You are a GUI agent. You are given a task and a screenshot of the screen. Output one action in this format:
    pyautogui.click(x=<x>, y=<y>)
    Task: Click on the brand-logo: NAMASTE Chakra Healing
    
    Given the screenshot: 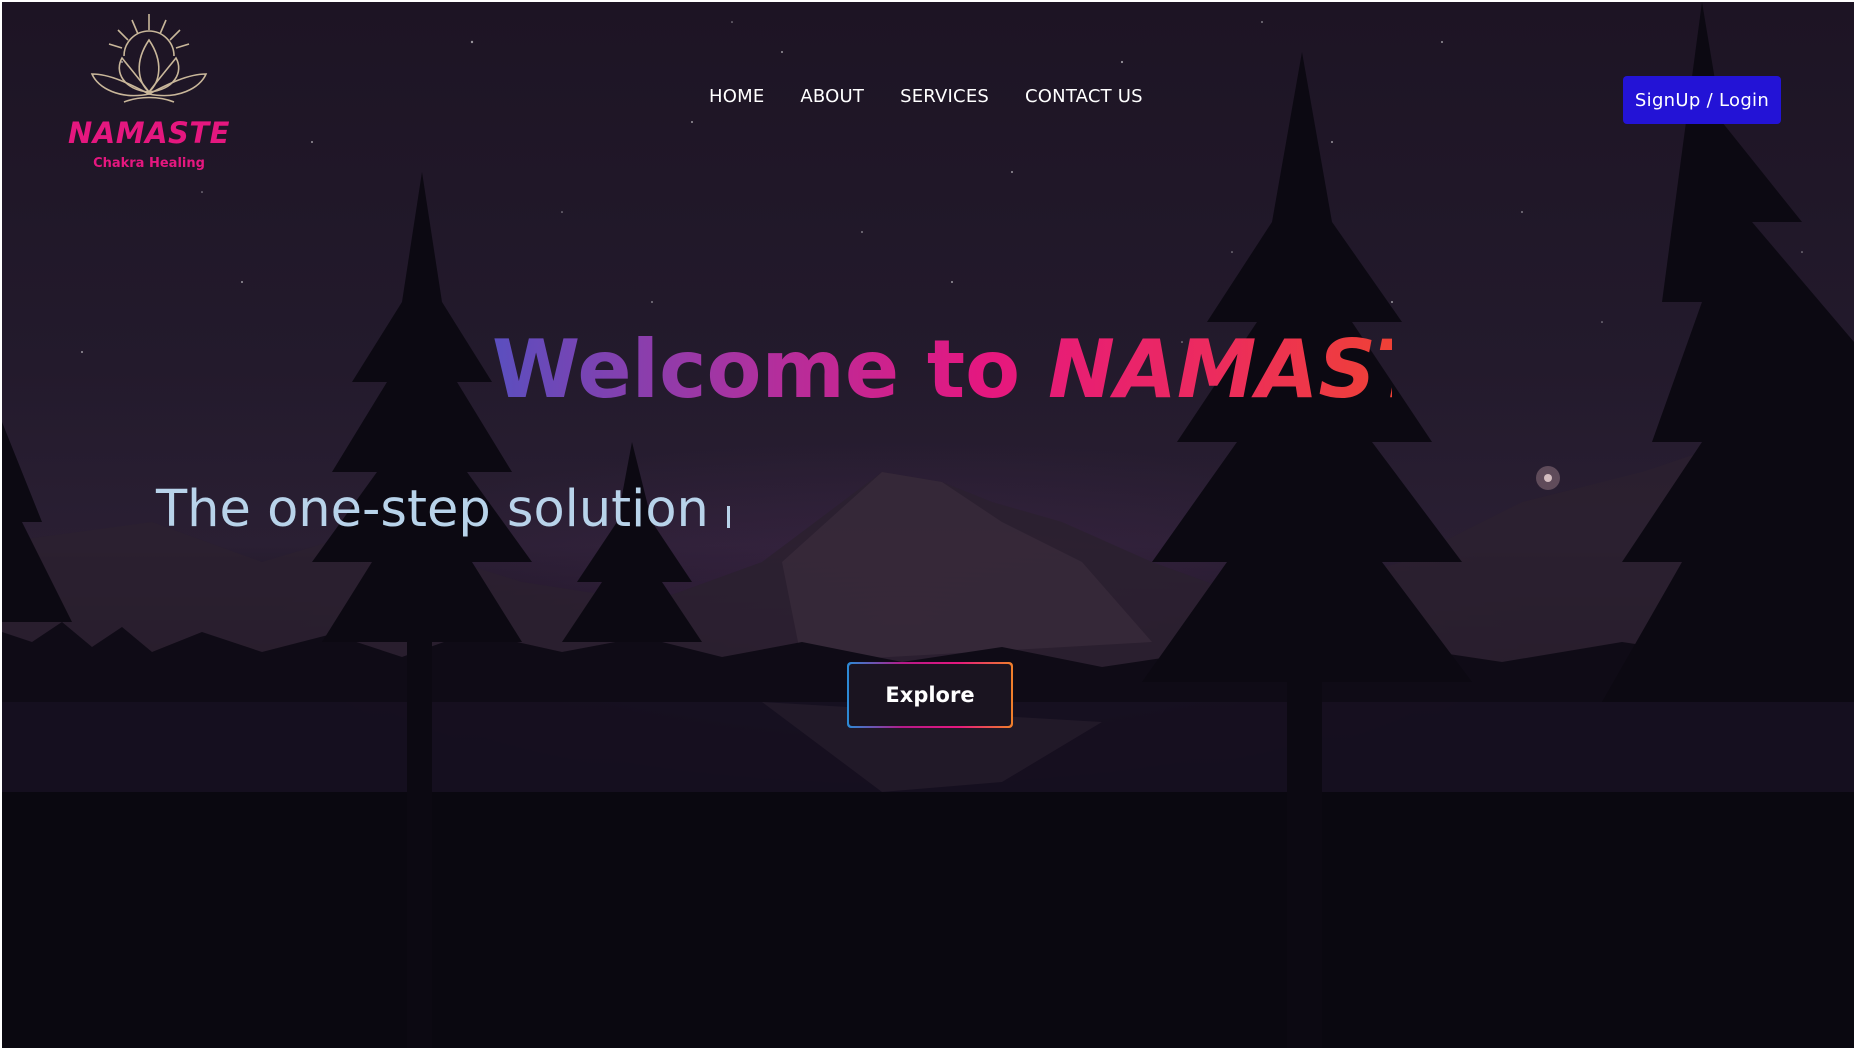 What is the action you would take?
    pyautogui.click(x=149, y=102)
    